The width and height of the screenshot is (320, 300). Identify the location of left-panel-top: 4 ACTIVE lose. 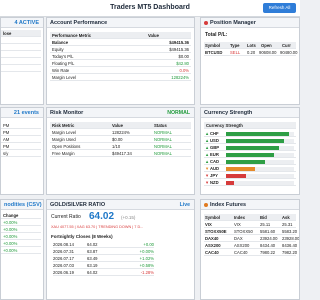
(22, 61).